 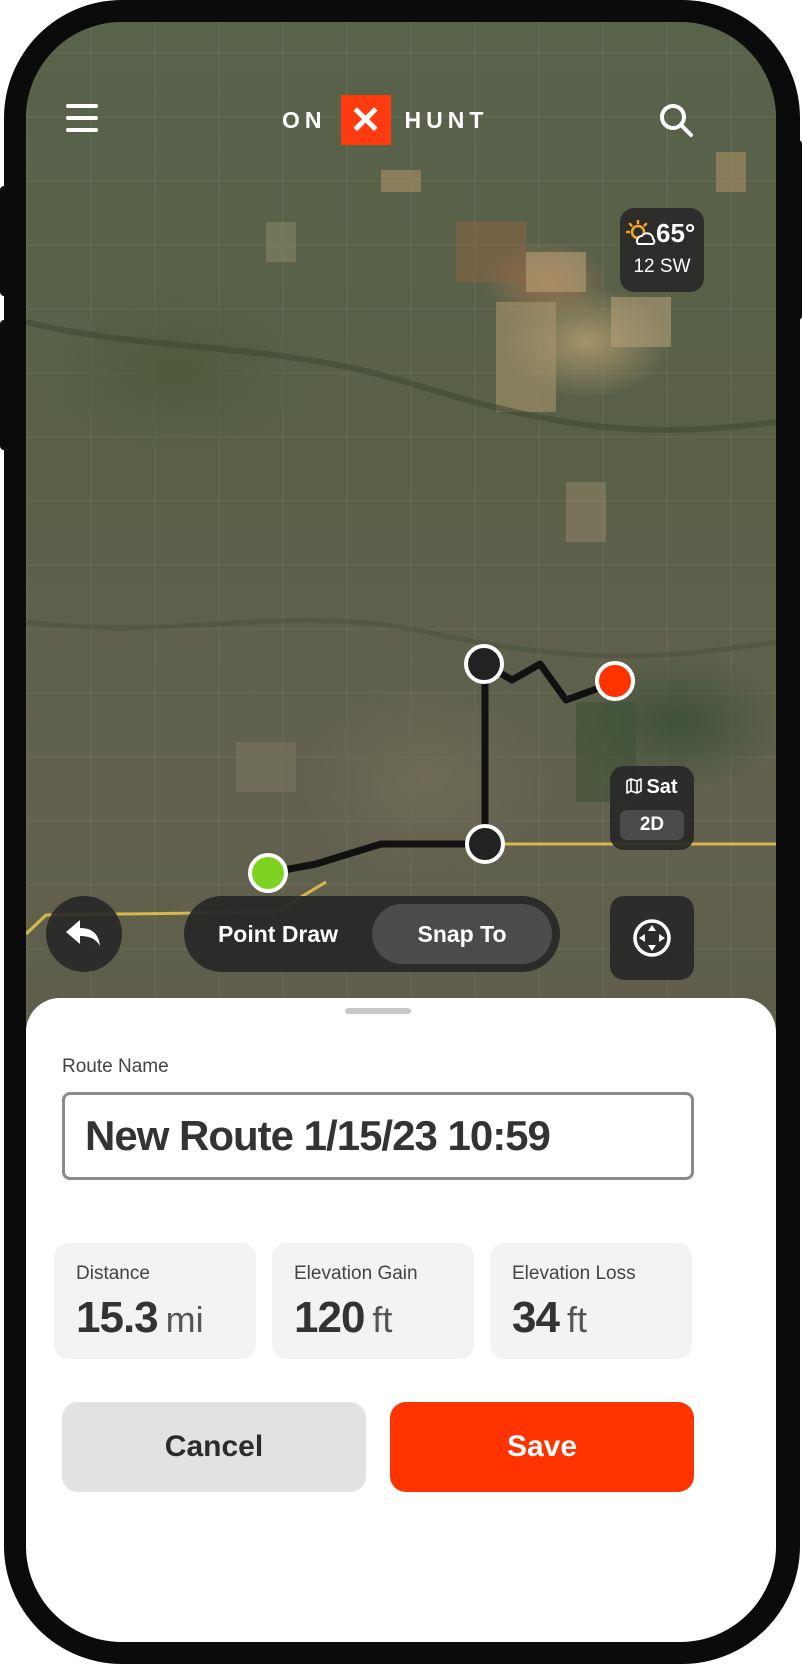 I want to click on undo-icon, so click(x=83, y=933).